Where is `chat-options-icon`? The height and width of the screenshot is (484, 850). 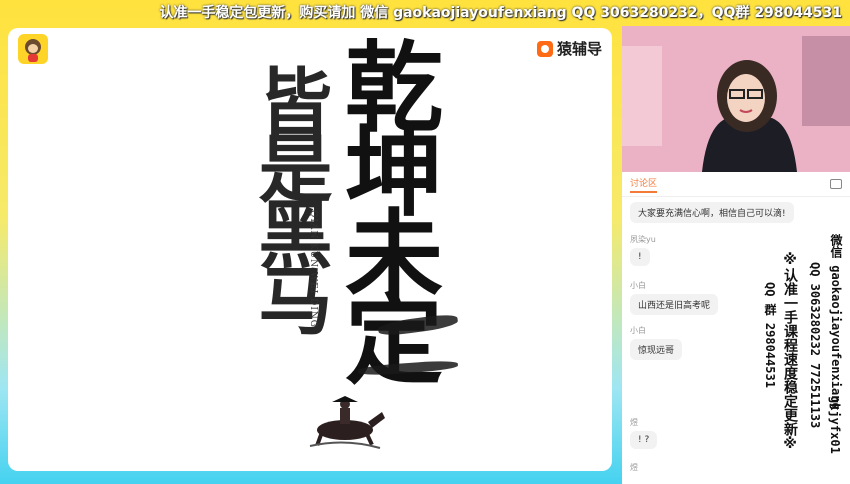
chat-options-icon is located at coordinates (836, 184).